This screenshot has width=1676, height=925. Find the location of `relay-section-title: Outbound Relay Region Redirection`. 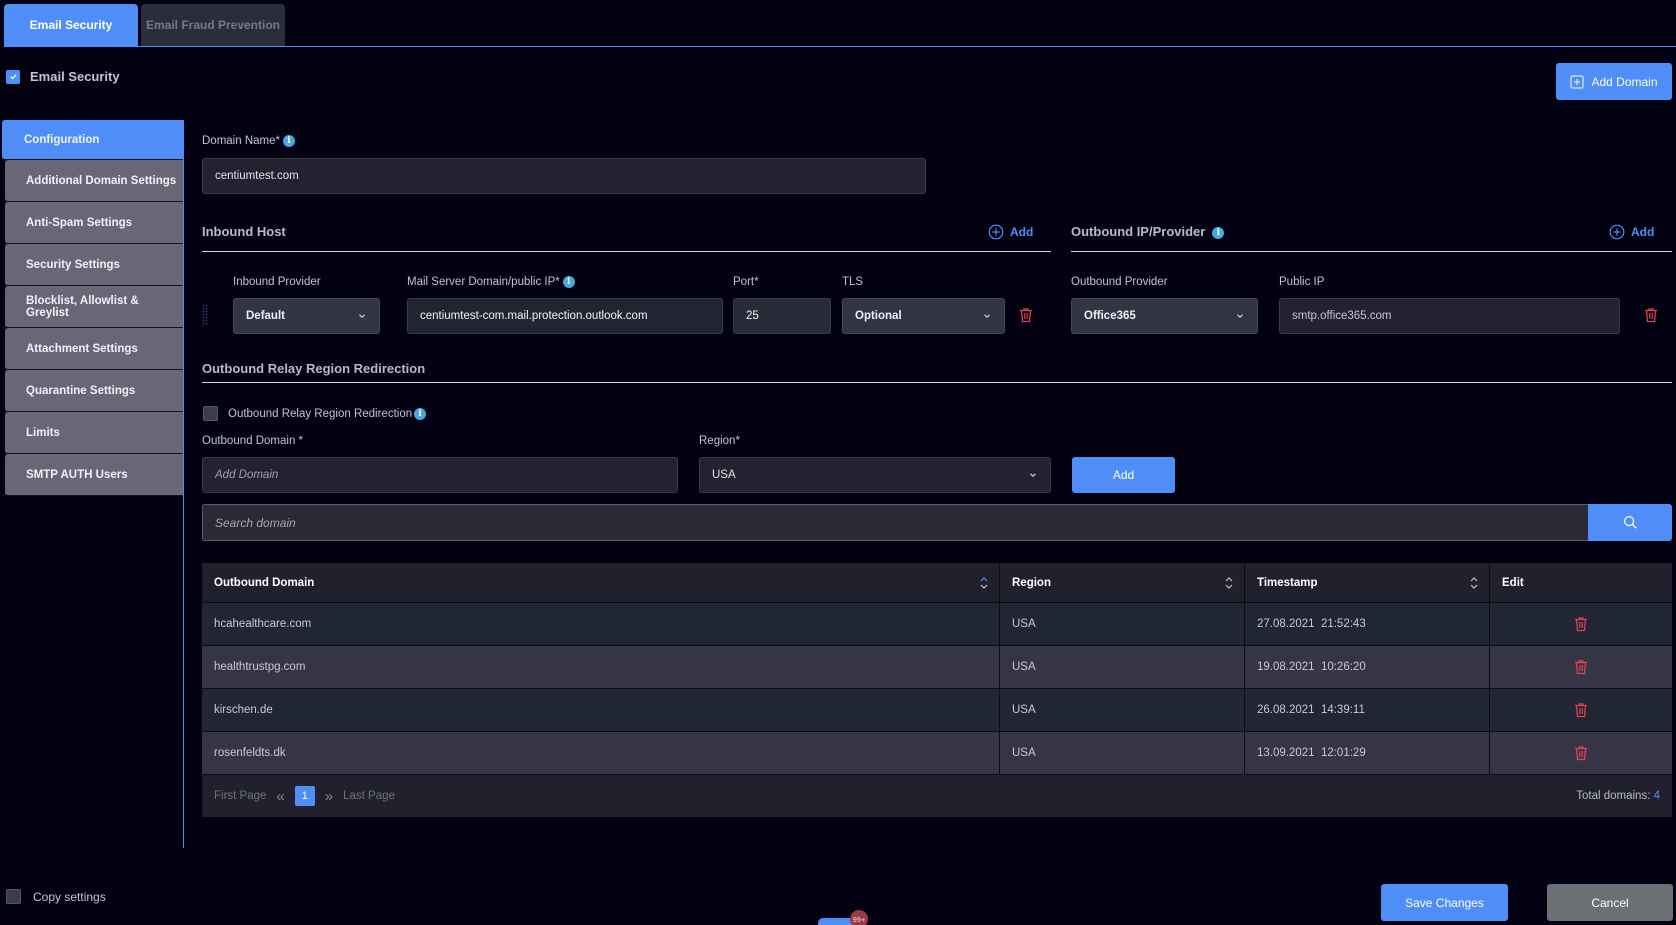

relay-section-title: Outbound Relay Region Redirection is located at coordinates (314, 368).